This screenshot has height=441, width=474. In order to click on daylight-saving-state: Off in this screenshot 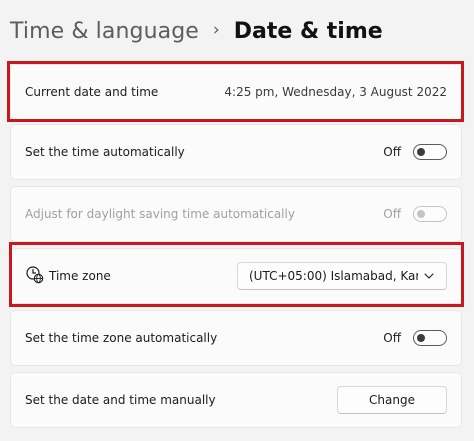, I will do `click(392, 214)`.